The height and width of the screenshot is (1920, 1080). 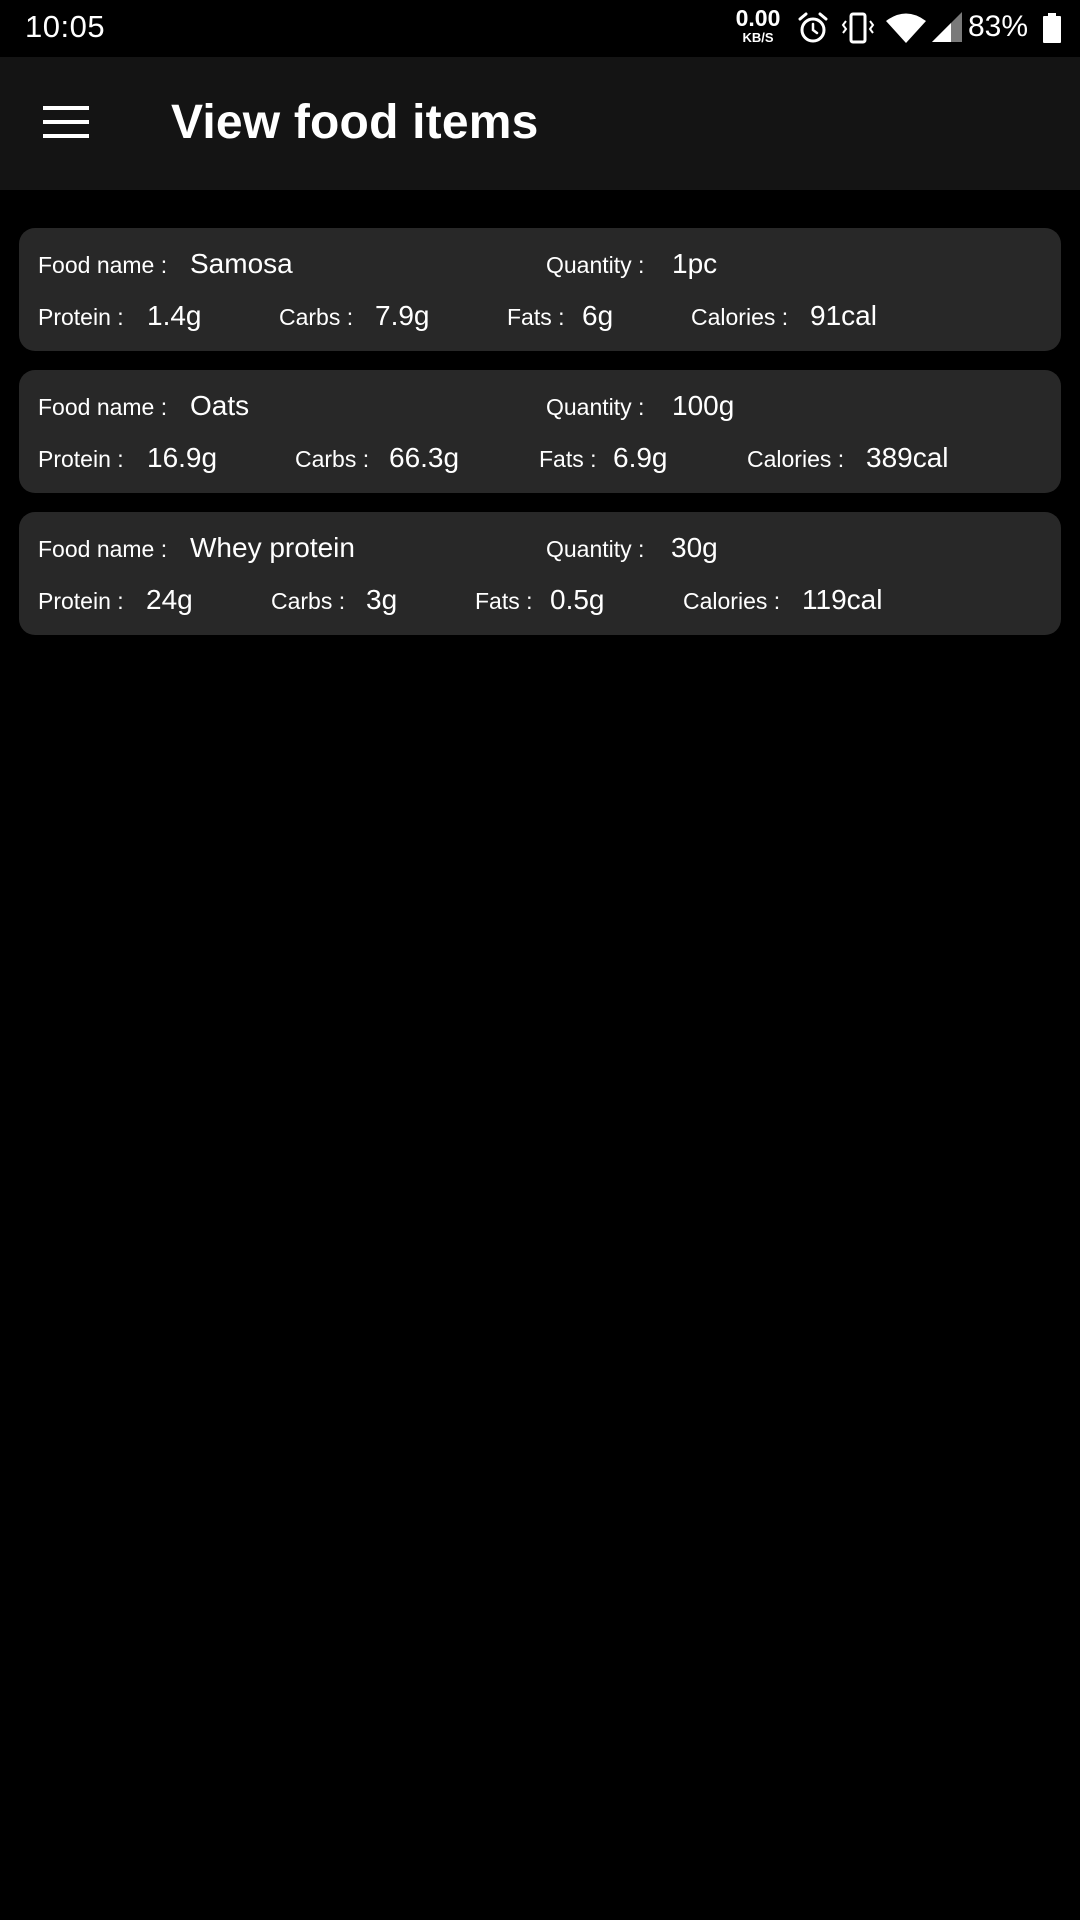 I want to click on calories-value: 389cal, so click(x=907, y=457).